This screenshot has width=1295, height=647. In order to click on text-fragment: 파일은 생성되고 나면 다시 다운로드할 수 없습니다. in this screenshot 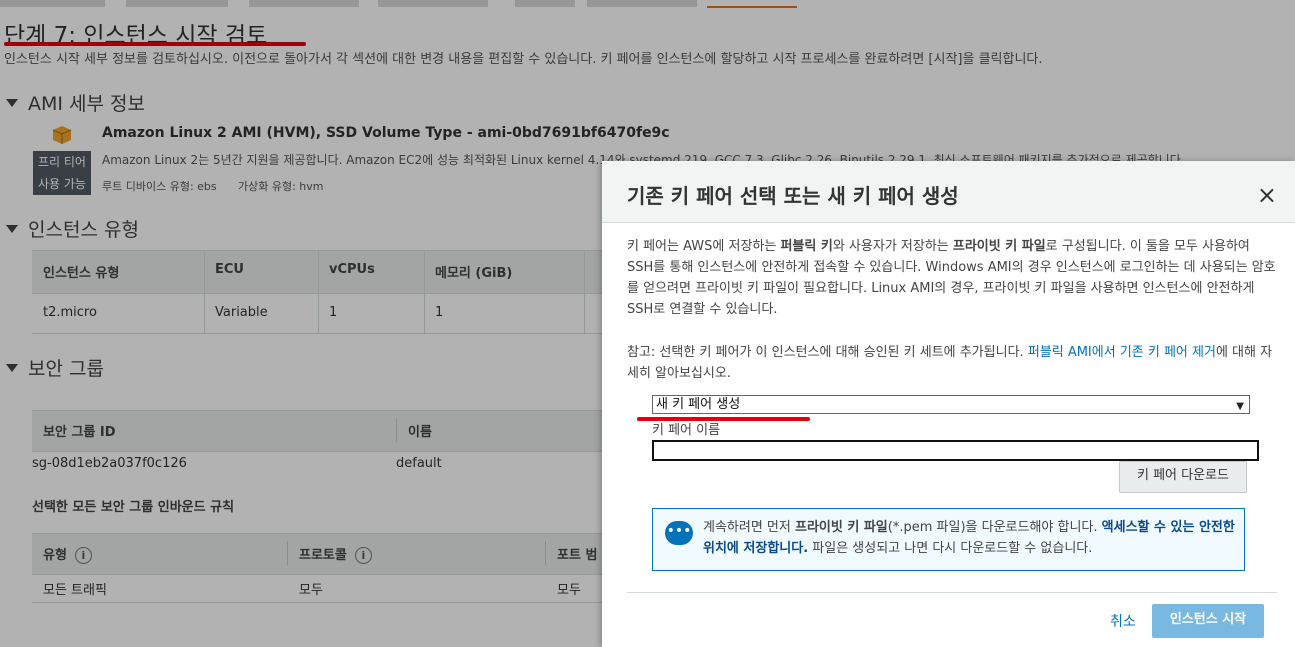, I will do `click(950, 548)`.